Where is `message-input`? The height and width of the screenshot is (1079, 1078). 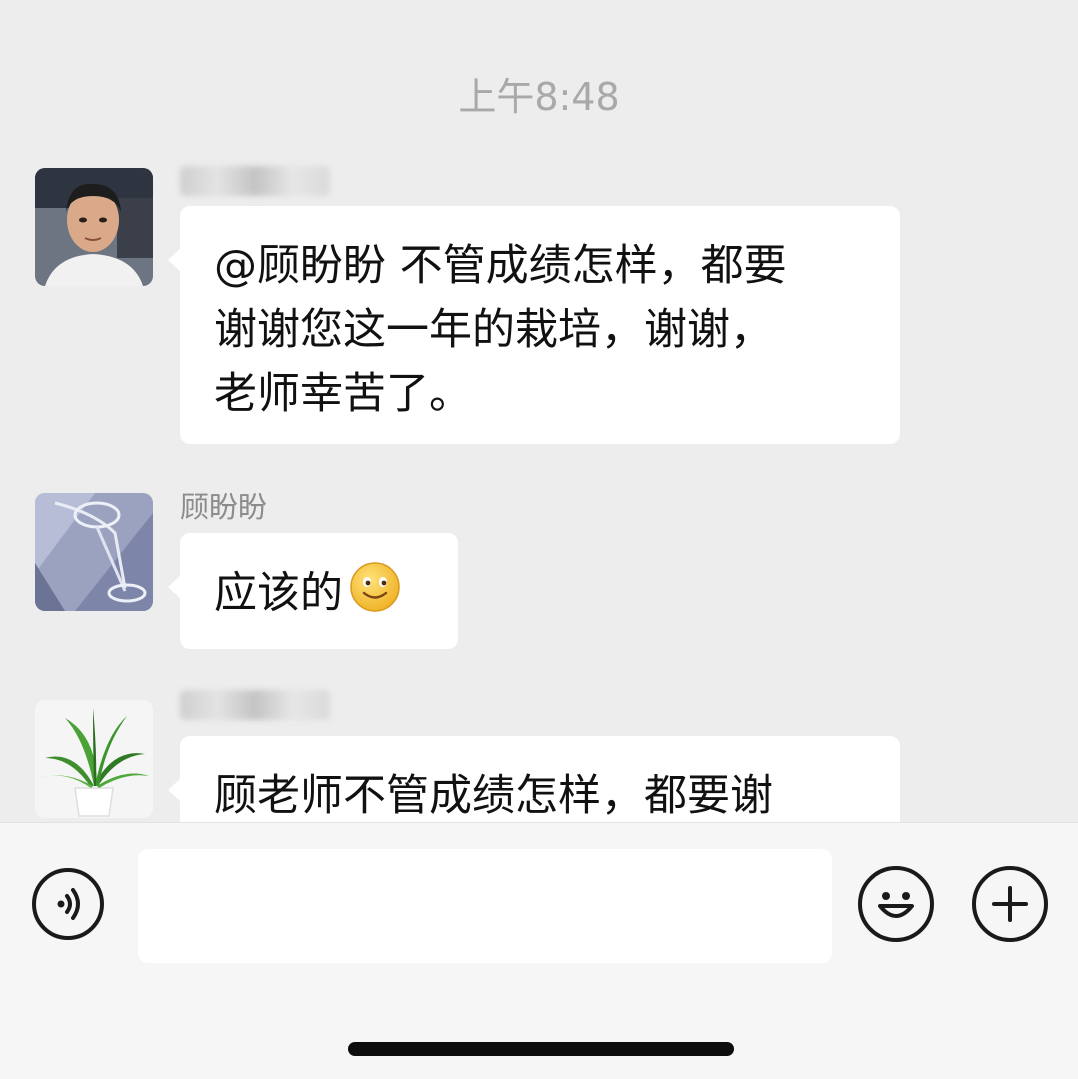 message-input is located at coordinates (485, 906).